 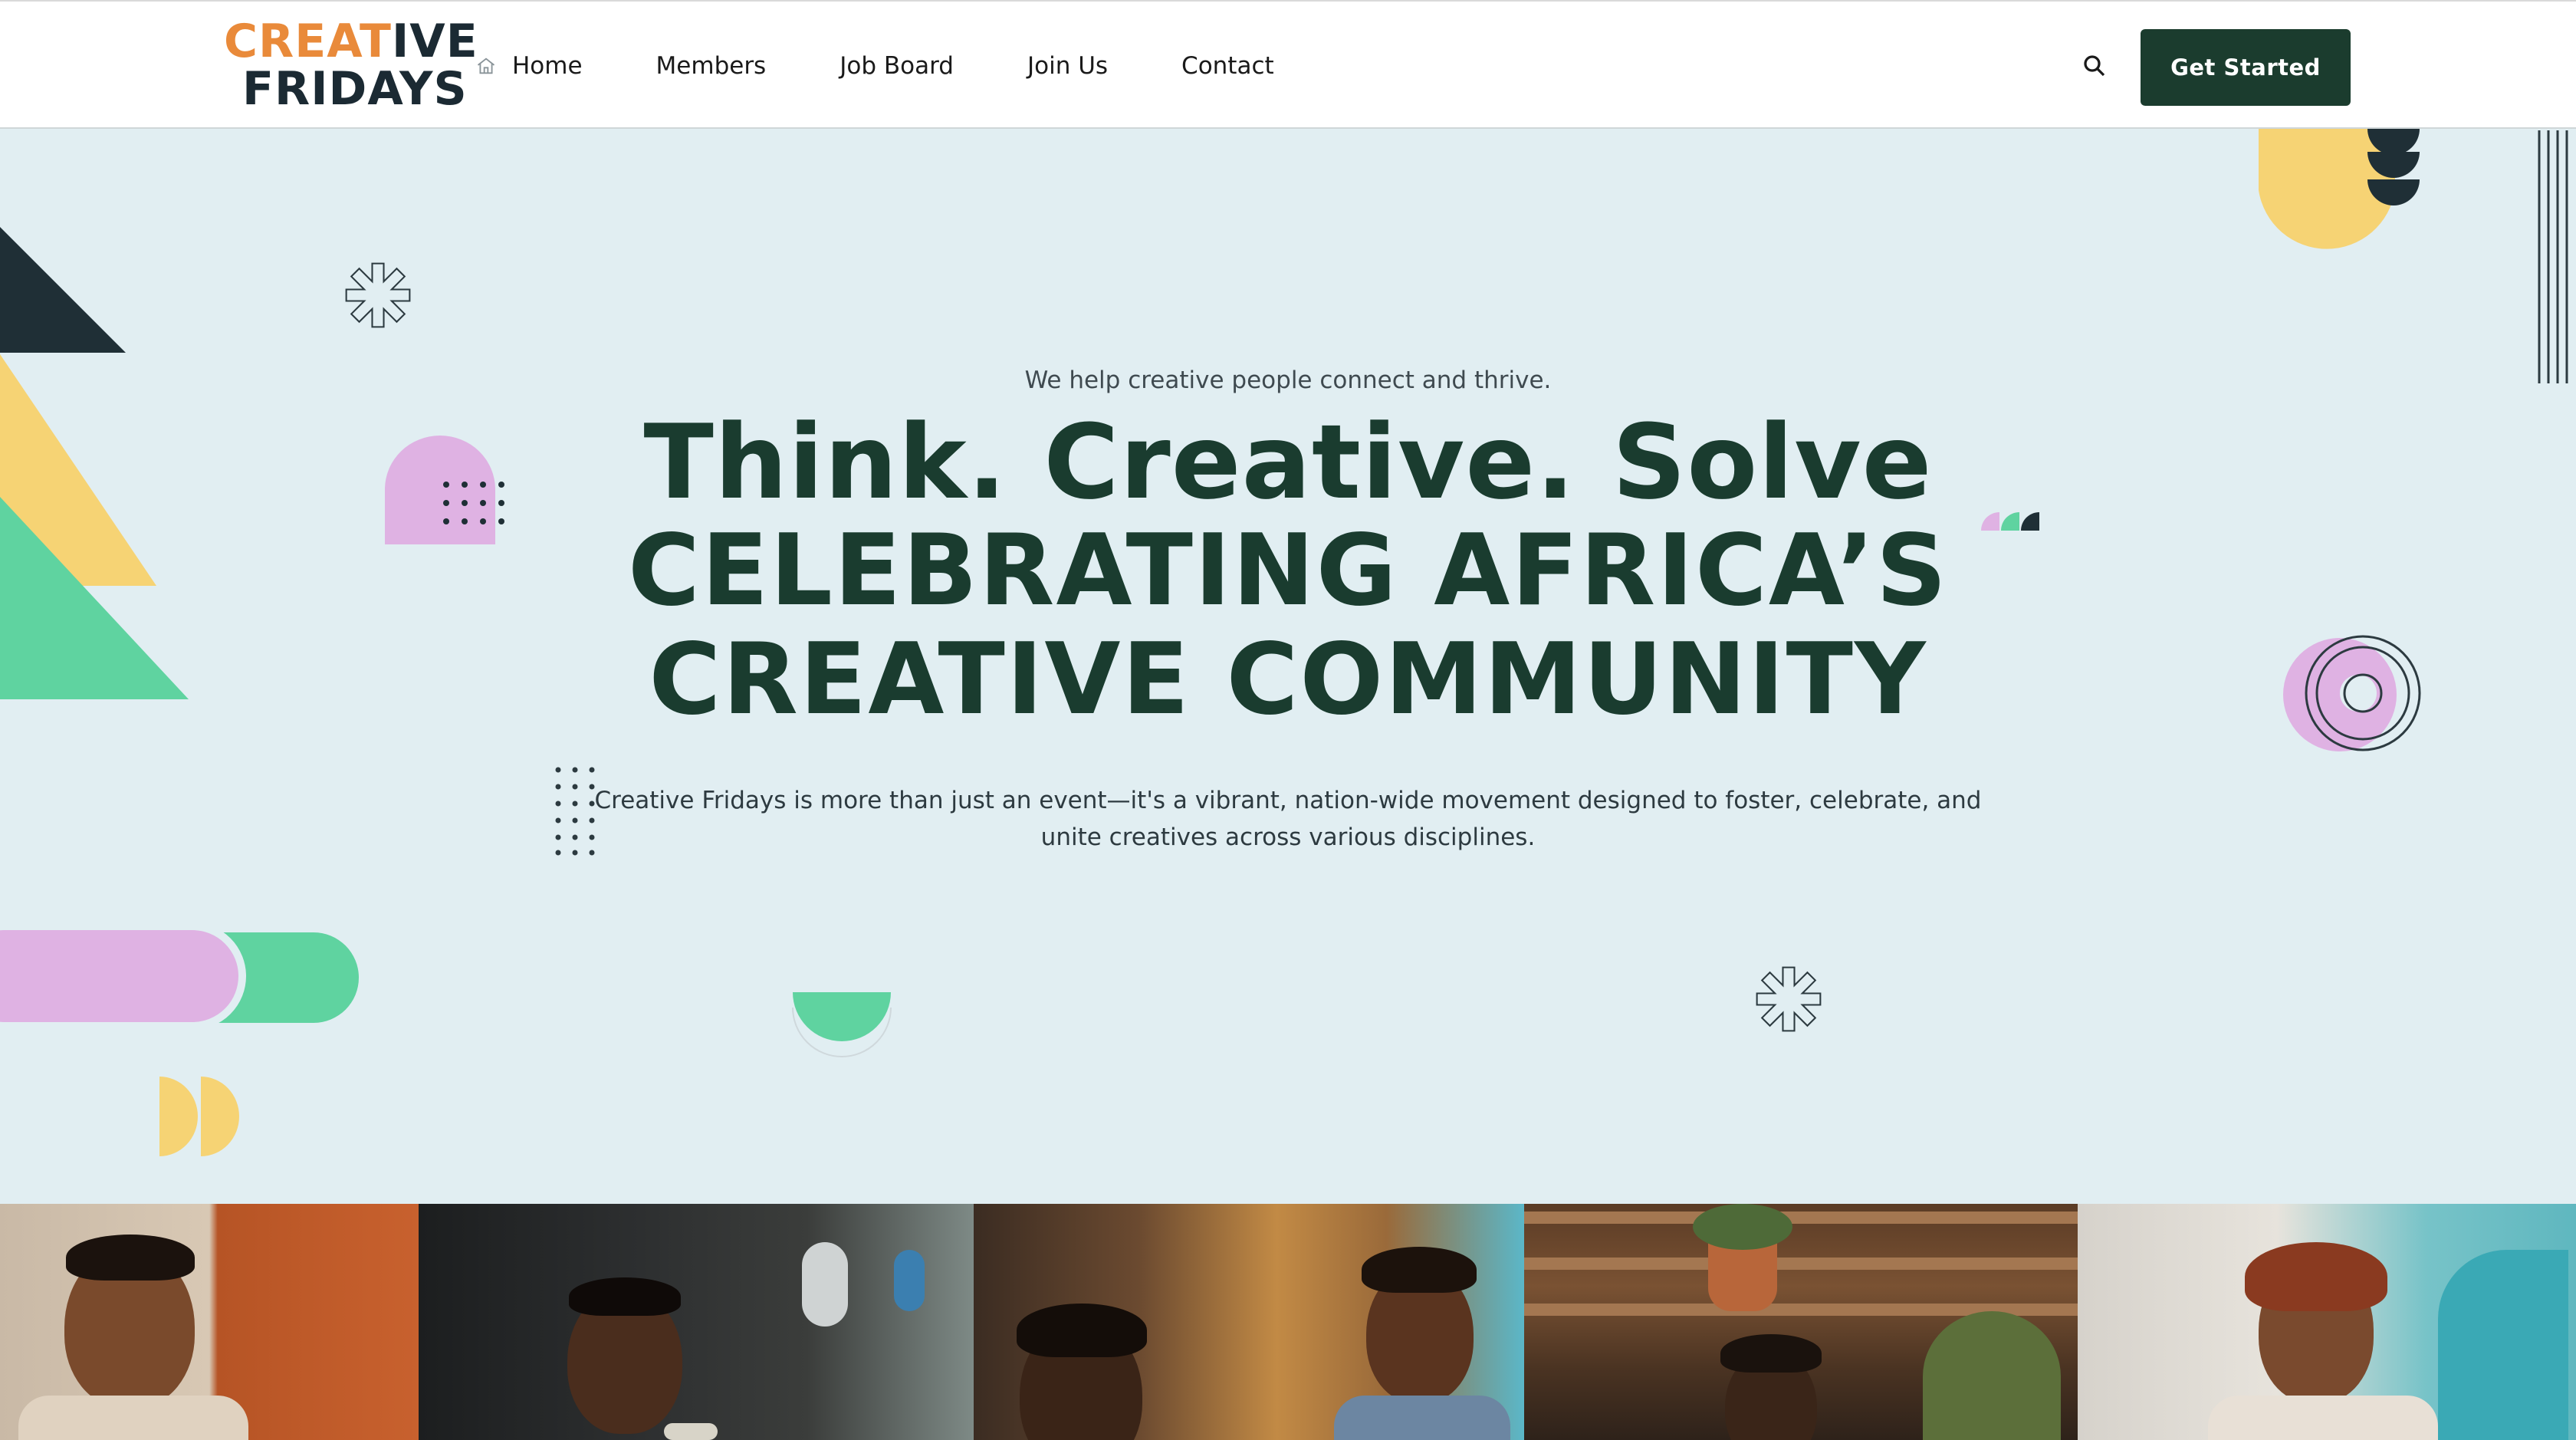 I want to click on asterisk-outline-decoration, so click(x=378, y=295).